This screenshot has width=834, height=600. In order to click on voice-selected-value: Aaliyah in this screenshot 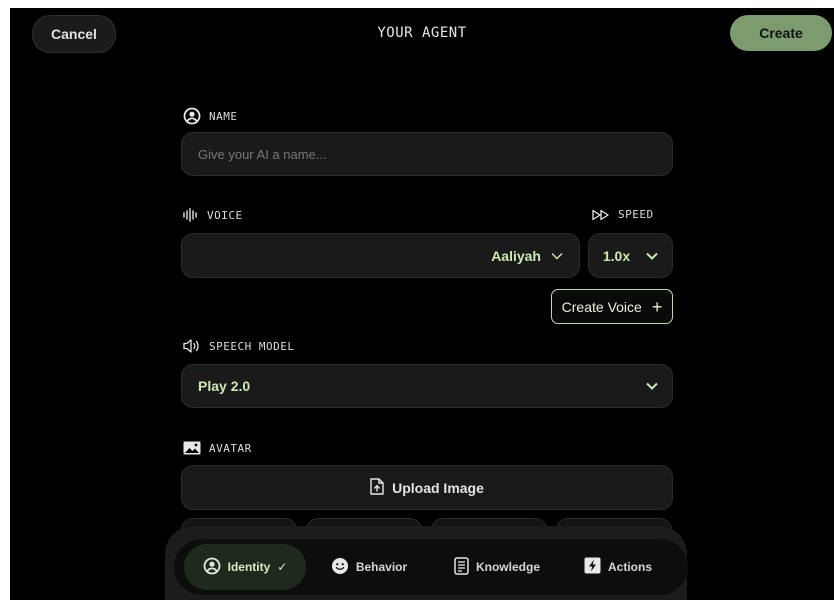, I will do `click(516, 255)`.